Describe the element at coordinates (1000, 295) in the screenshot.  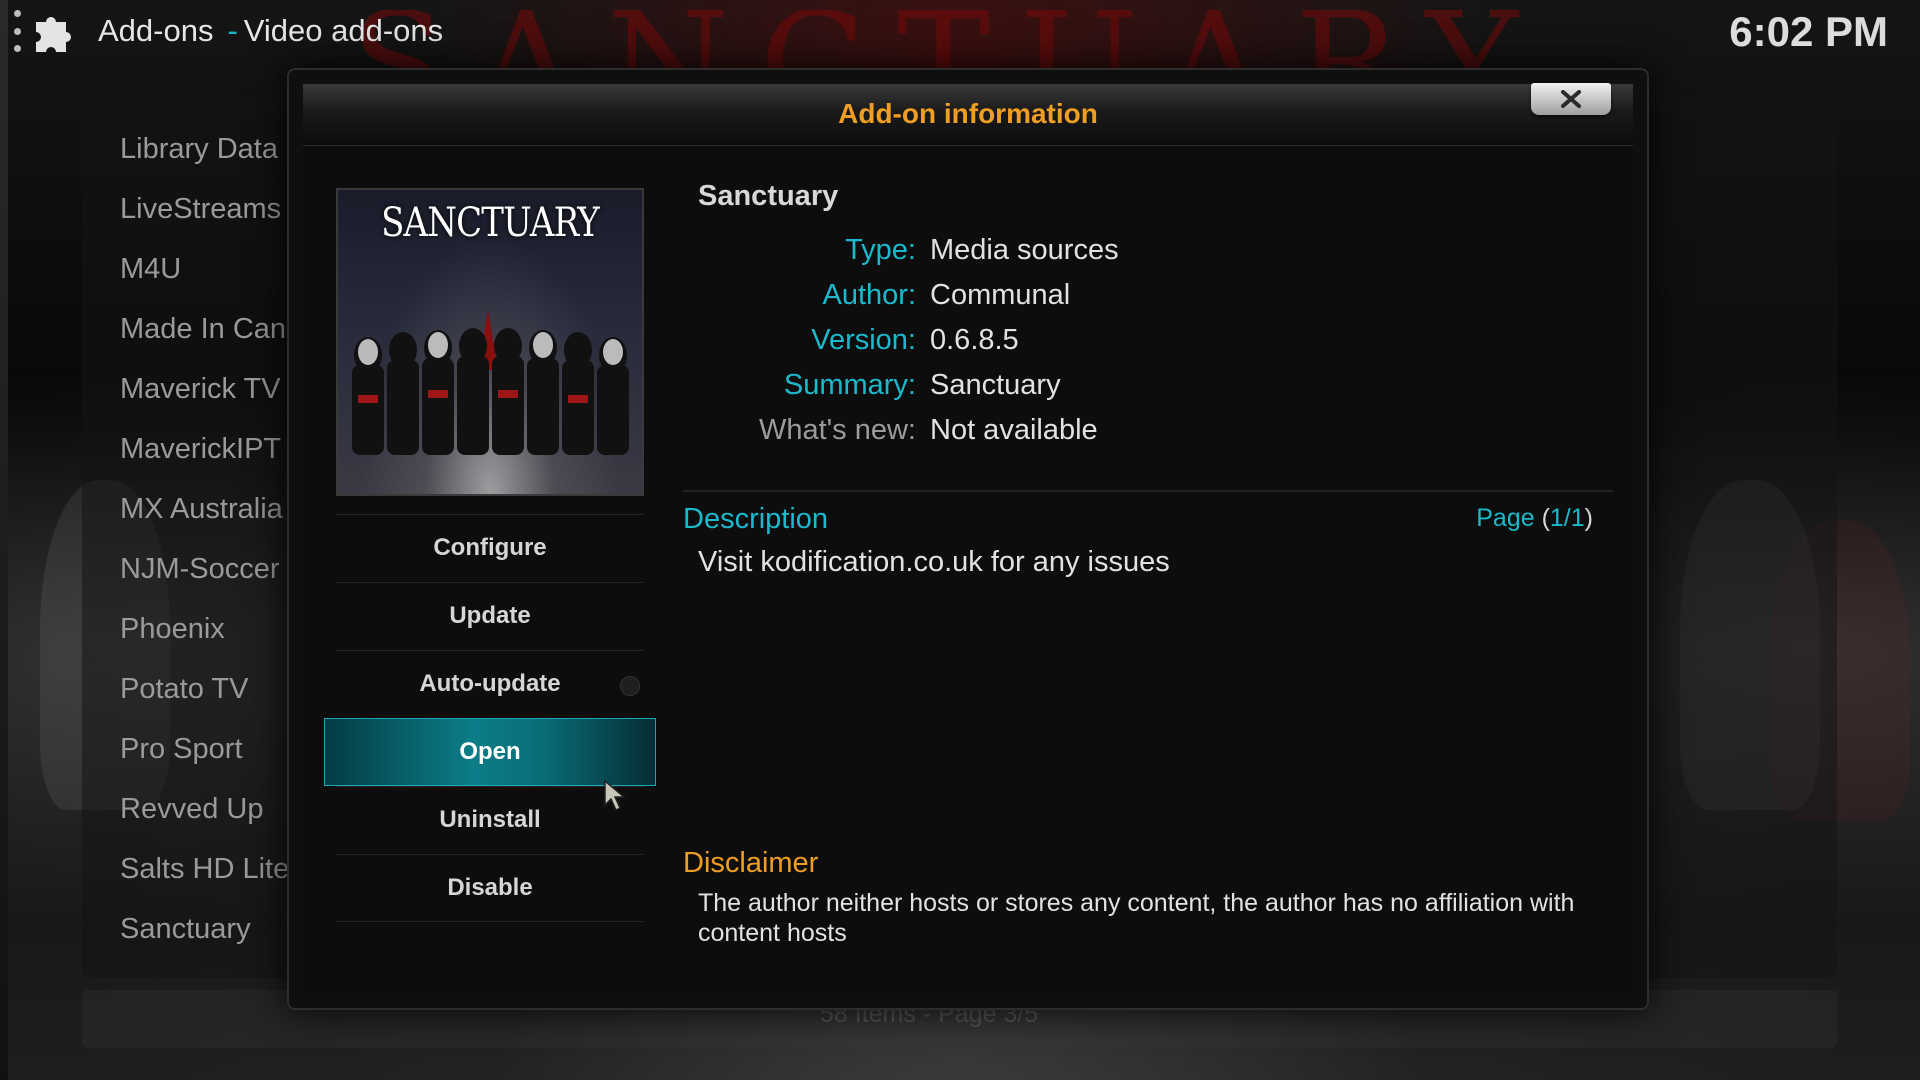
I see `meta-value: Communal` at that location.